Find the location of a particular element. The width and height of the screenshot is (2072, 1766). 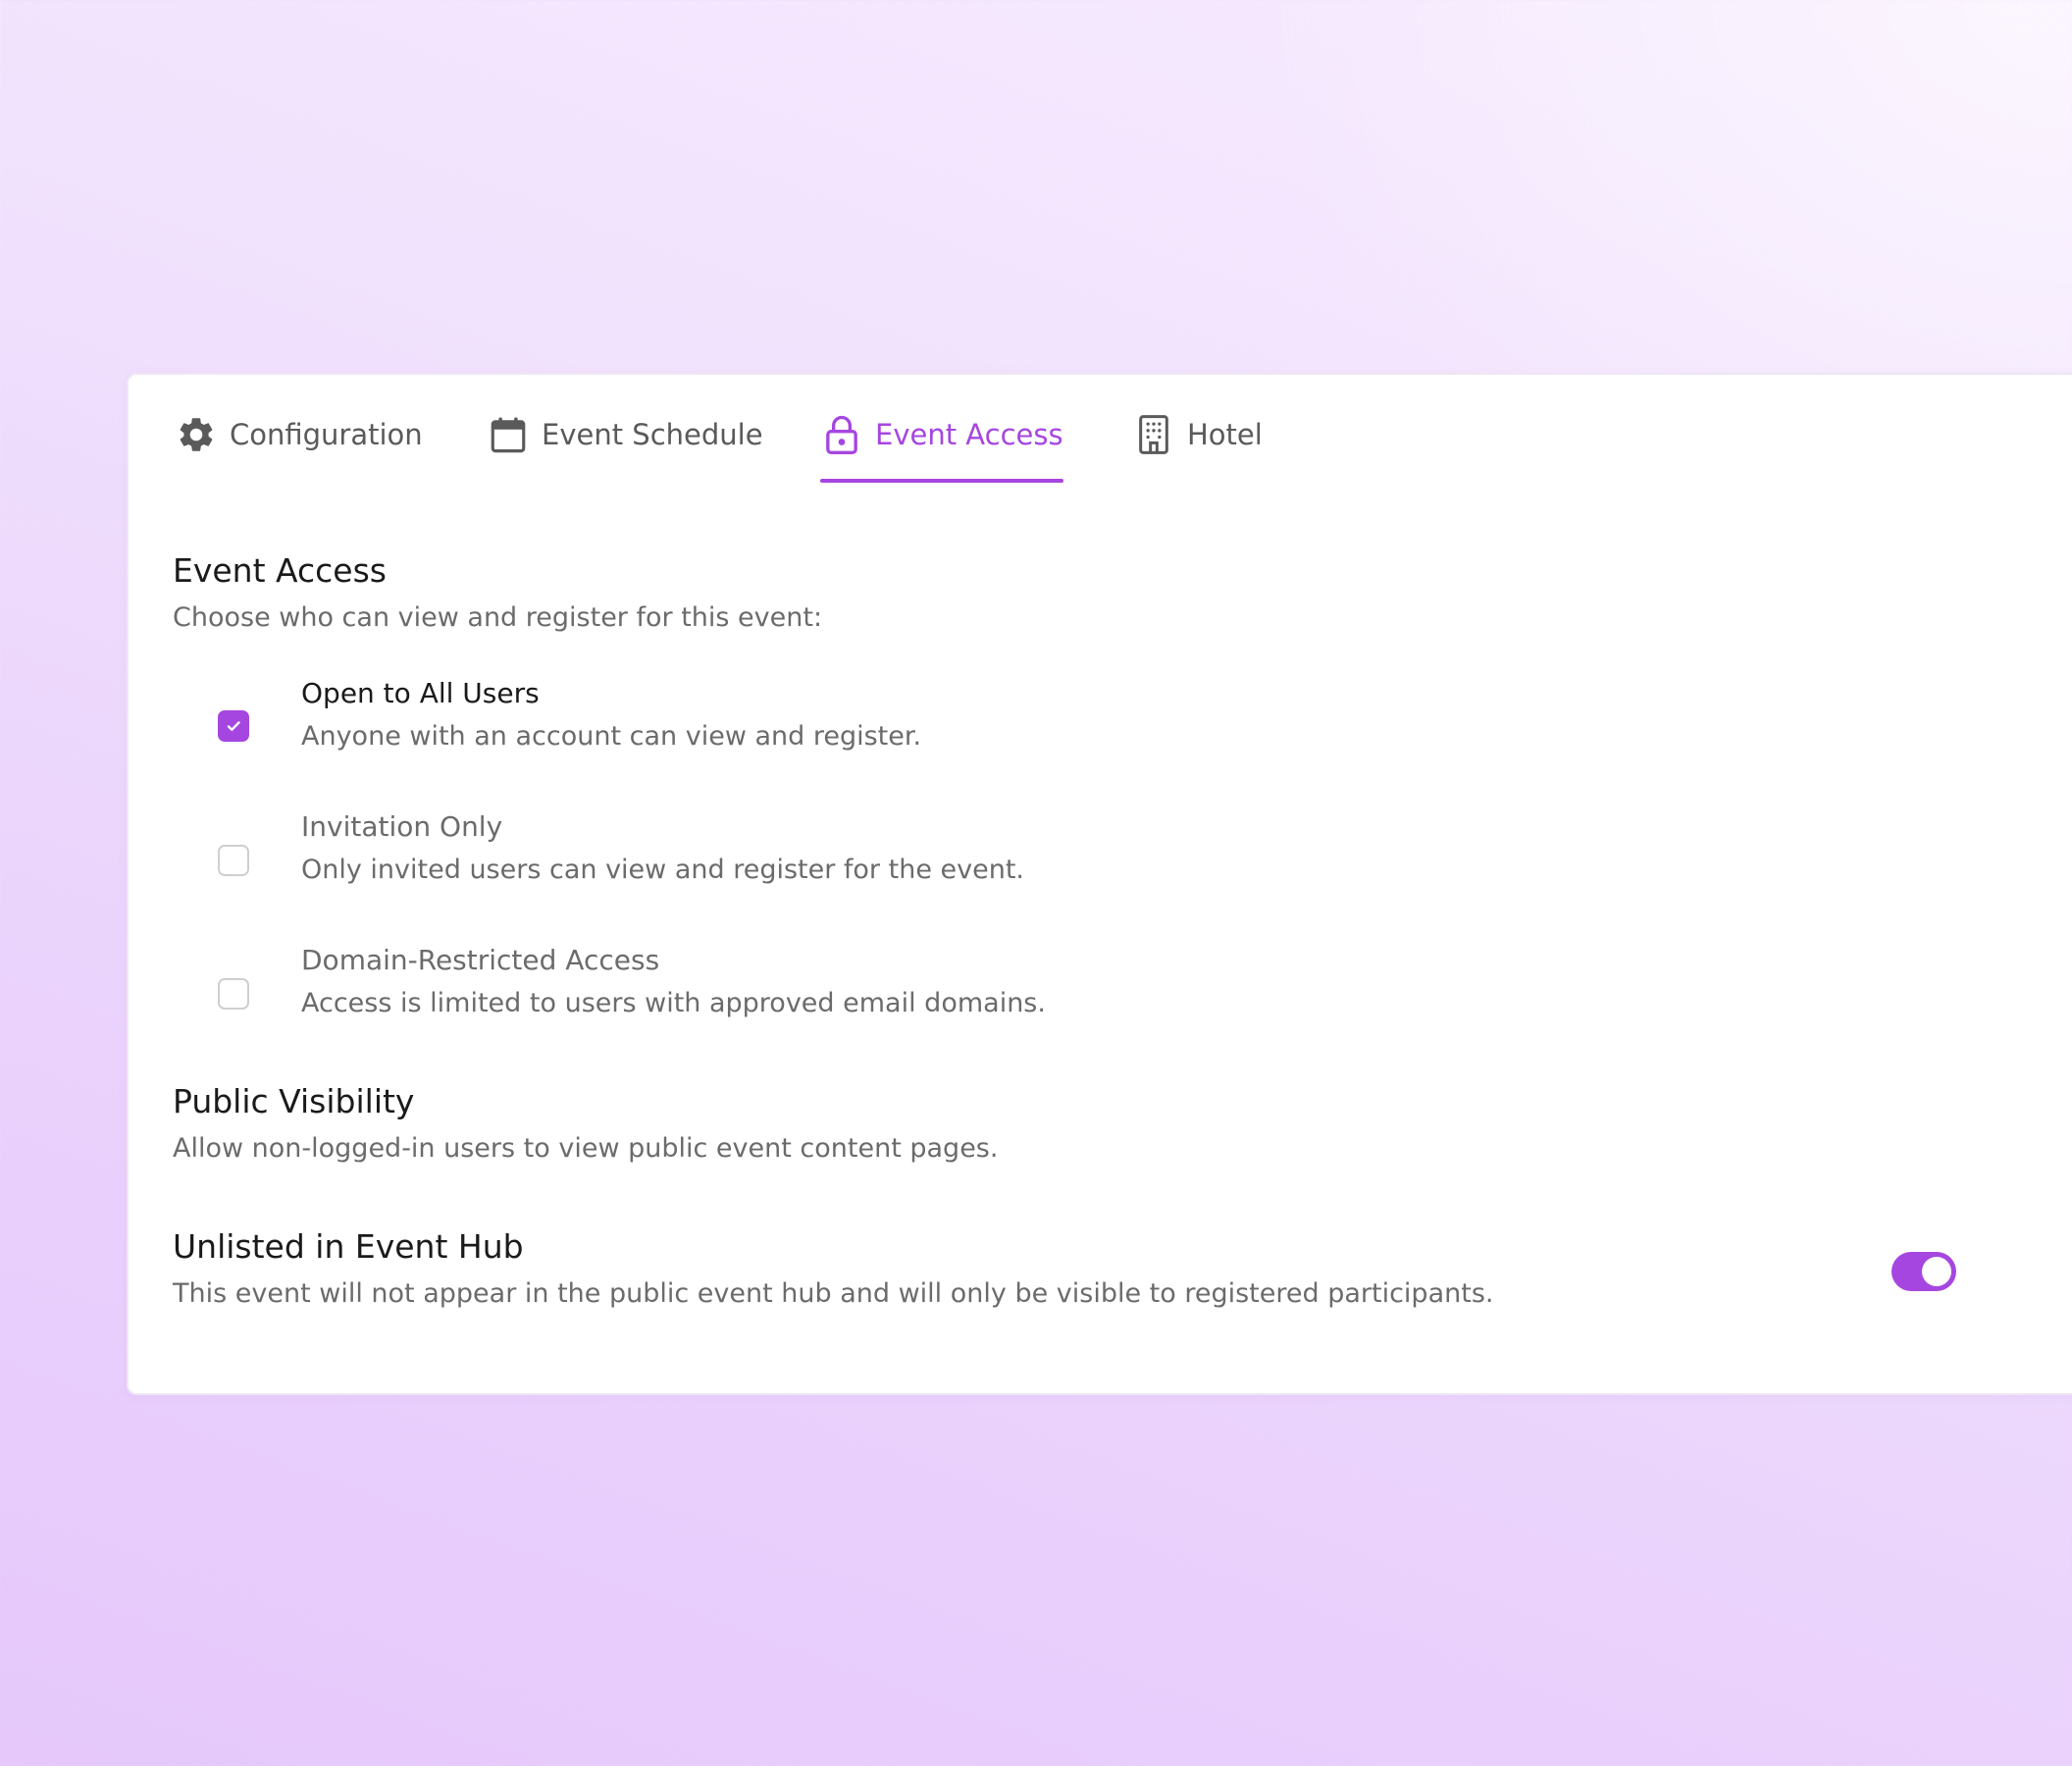

access-option-domain-checkbox is located at coordinates (233, 994).